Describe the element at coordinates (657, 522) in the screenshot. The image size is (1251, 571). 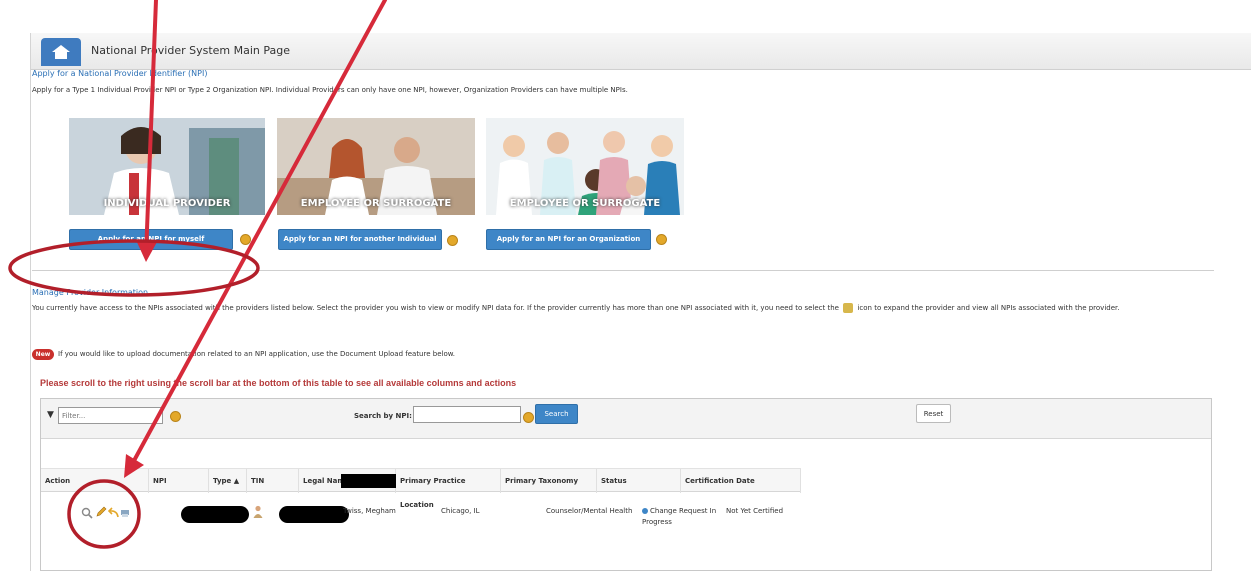
I see `status-text-line2: Progress` at that location.